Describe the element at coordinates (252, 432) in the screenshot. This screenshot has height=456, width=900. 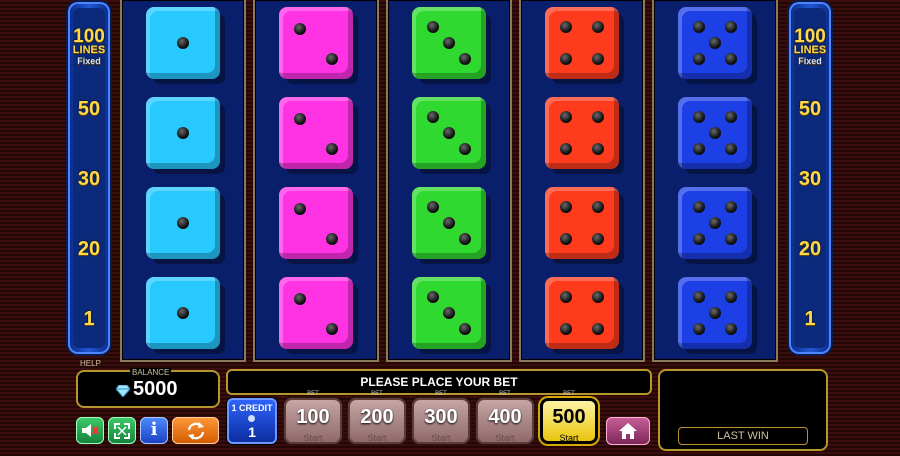
I see `credit-value: 1` at that location.